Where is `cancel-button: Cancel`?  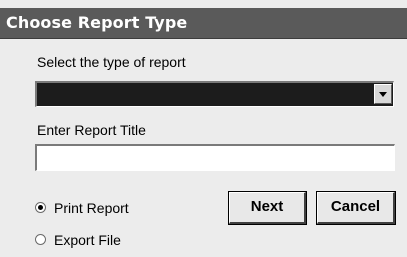 cancel-button: Cancel is located at coordinates (356, 208).